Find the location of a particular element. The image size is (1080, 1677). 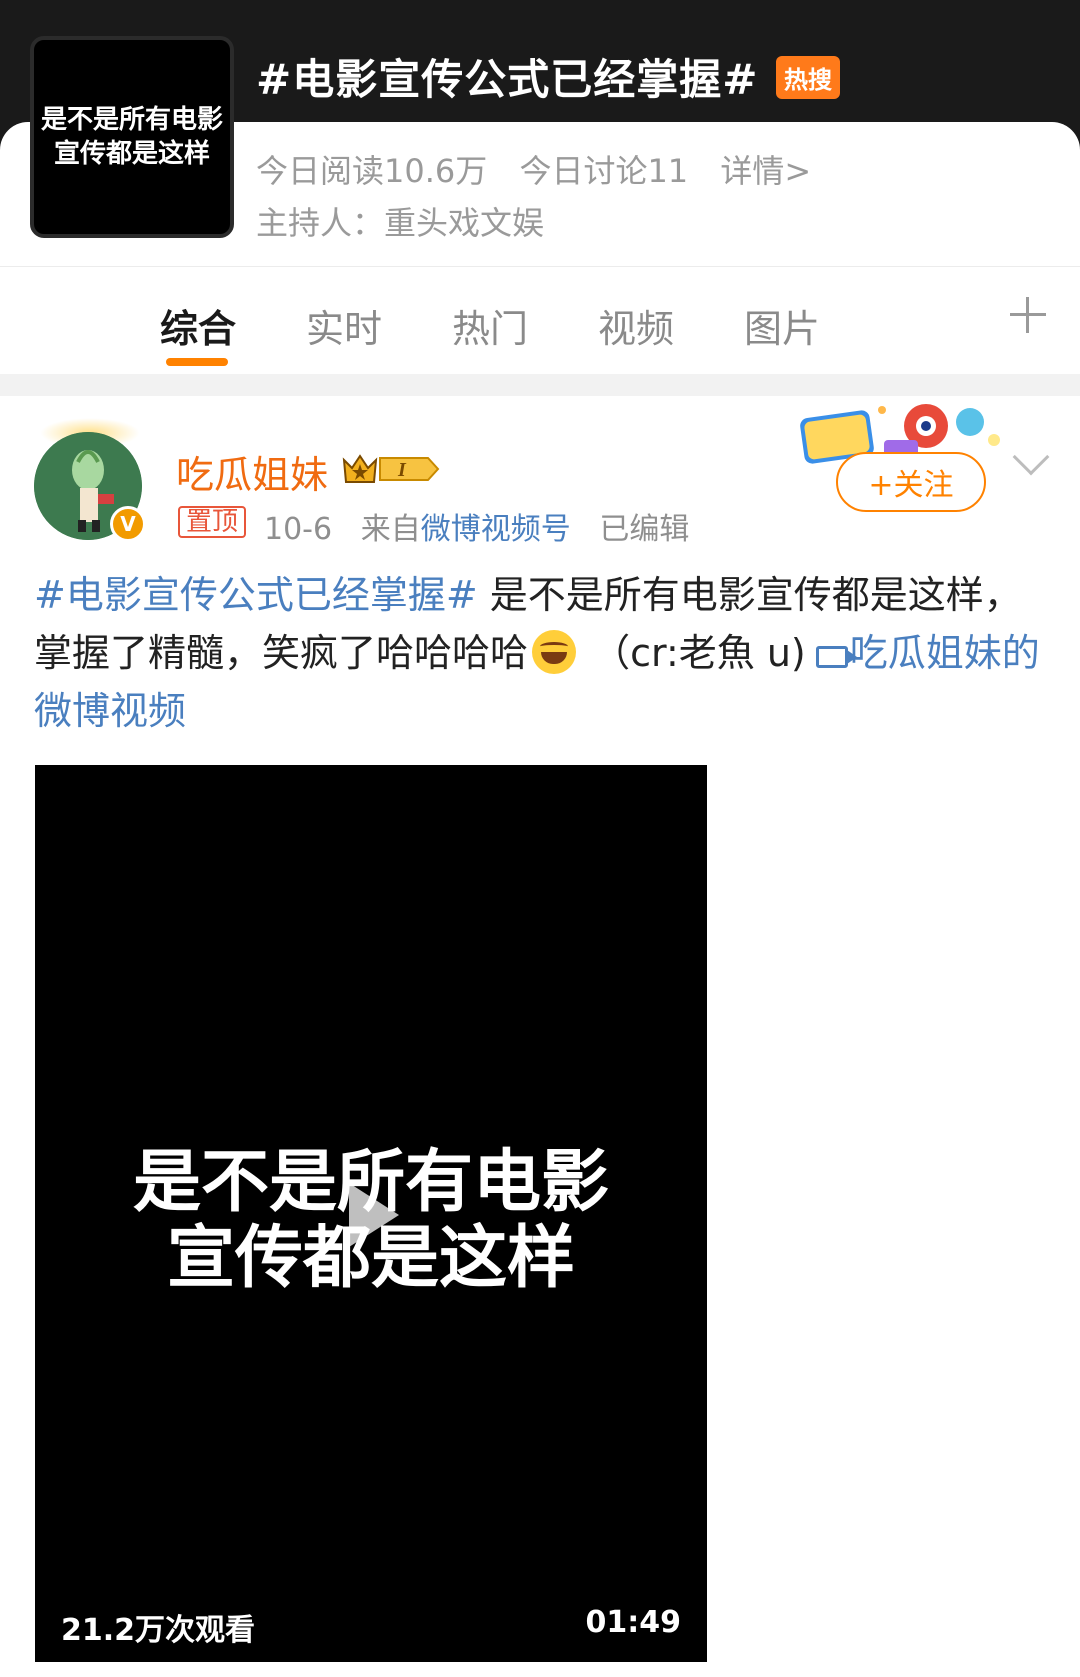

author-name: 吃瓜姐妹 is located at coordinates (252, 471).